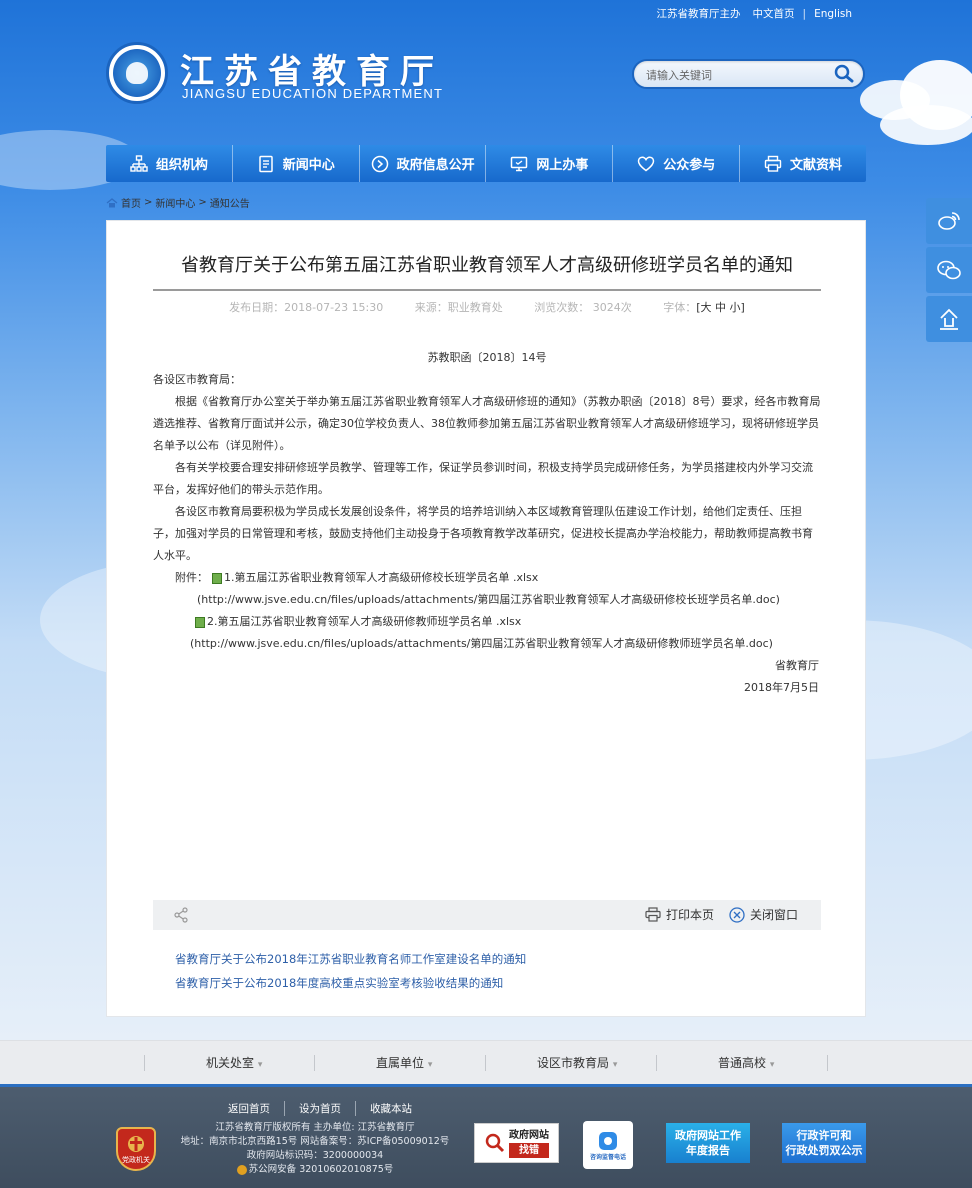  What do you see at coordinates (746, 1062) in the screenshot?
I see `link-universities: 普通高校 ▾` at bounding box center [746, 1062].